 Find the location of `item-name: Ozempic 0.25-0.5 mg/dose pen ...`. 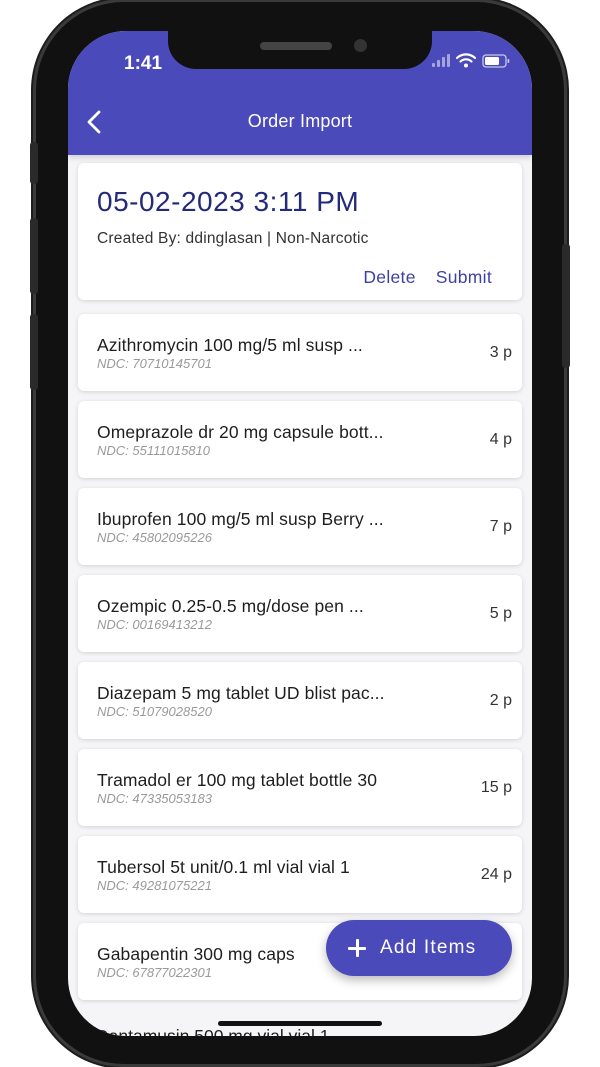

item-name: Ozempic 0.25-0.5 mg/dose pen ... is located at coordinates (230, 606).